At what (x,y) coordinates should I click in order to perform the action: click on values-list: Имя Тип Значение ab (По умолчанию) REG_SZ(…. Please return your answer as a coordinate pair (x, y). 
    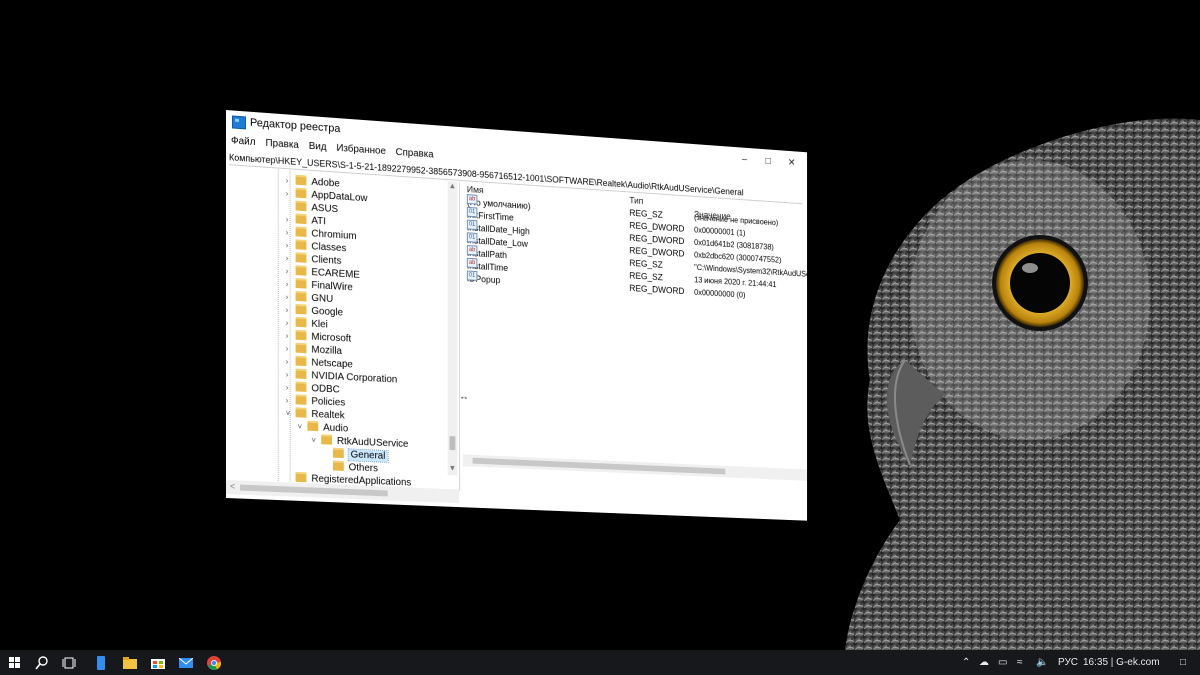
    Looking at the image, I should click on (635, 341).